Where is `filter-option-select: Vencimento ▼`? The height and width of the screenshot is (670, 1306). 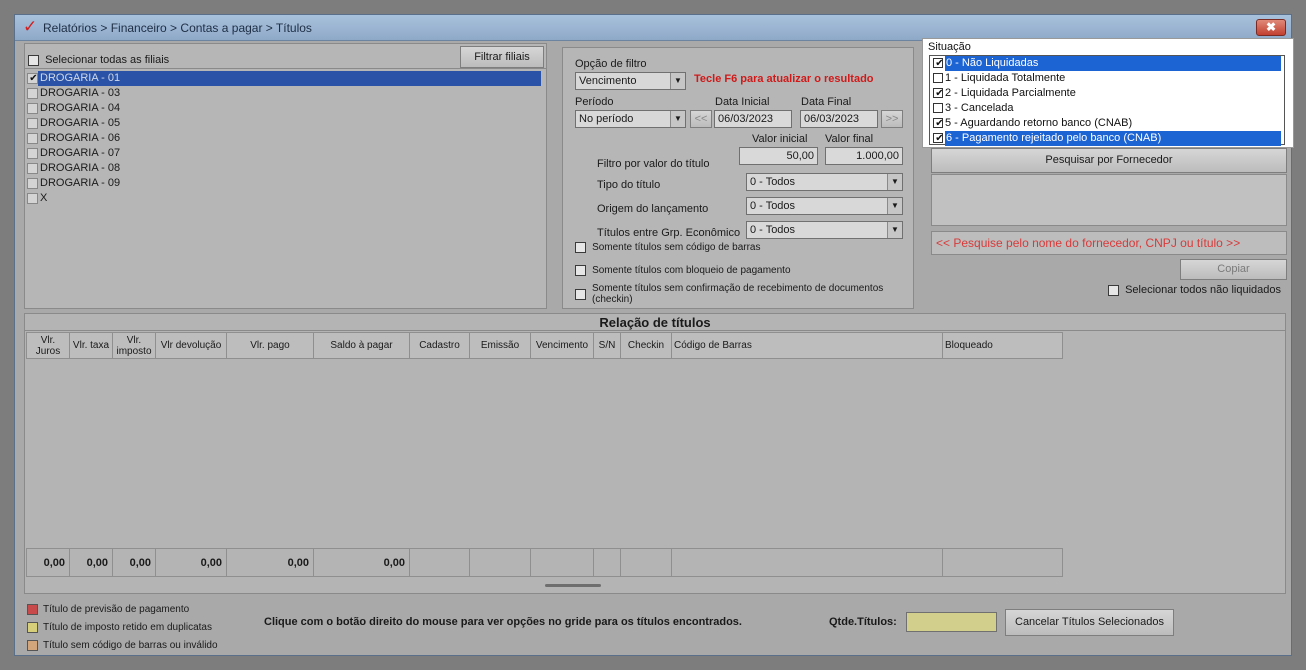
filter-option-select: Vencimento ▼ is located at coordinates (630, 81).